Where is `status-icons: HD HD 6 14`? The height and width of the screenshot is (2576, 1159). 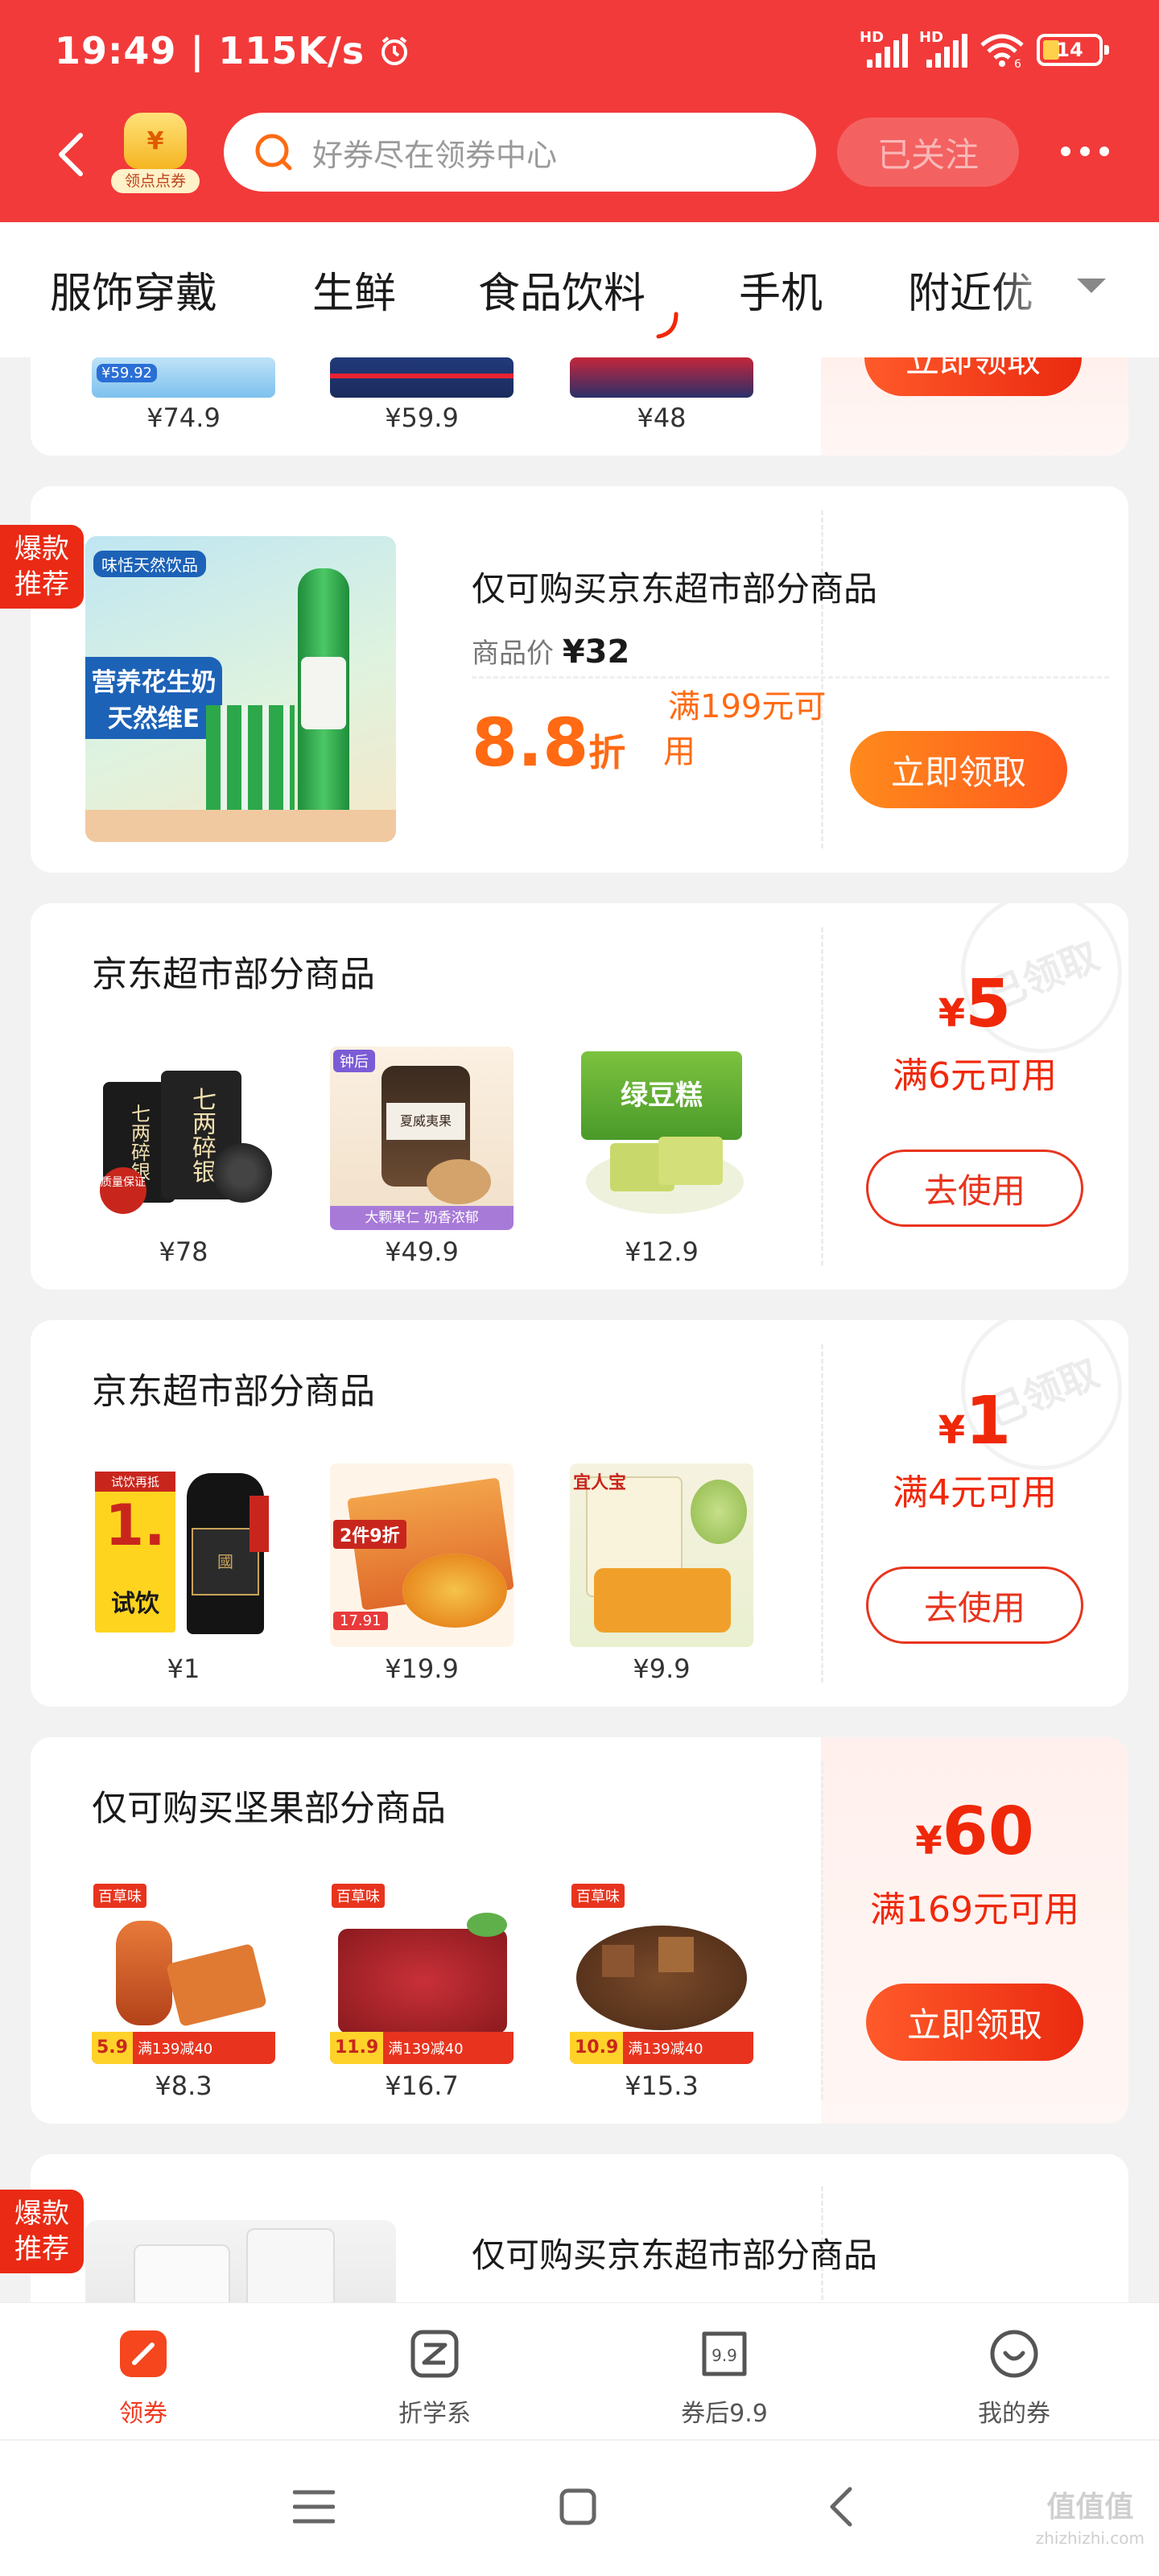 status-icons: HD HD 6 14 is located at coordinates (984, 48).